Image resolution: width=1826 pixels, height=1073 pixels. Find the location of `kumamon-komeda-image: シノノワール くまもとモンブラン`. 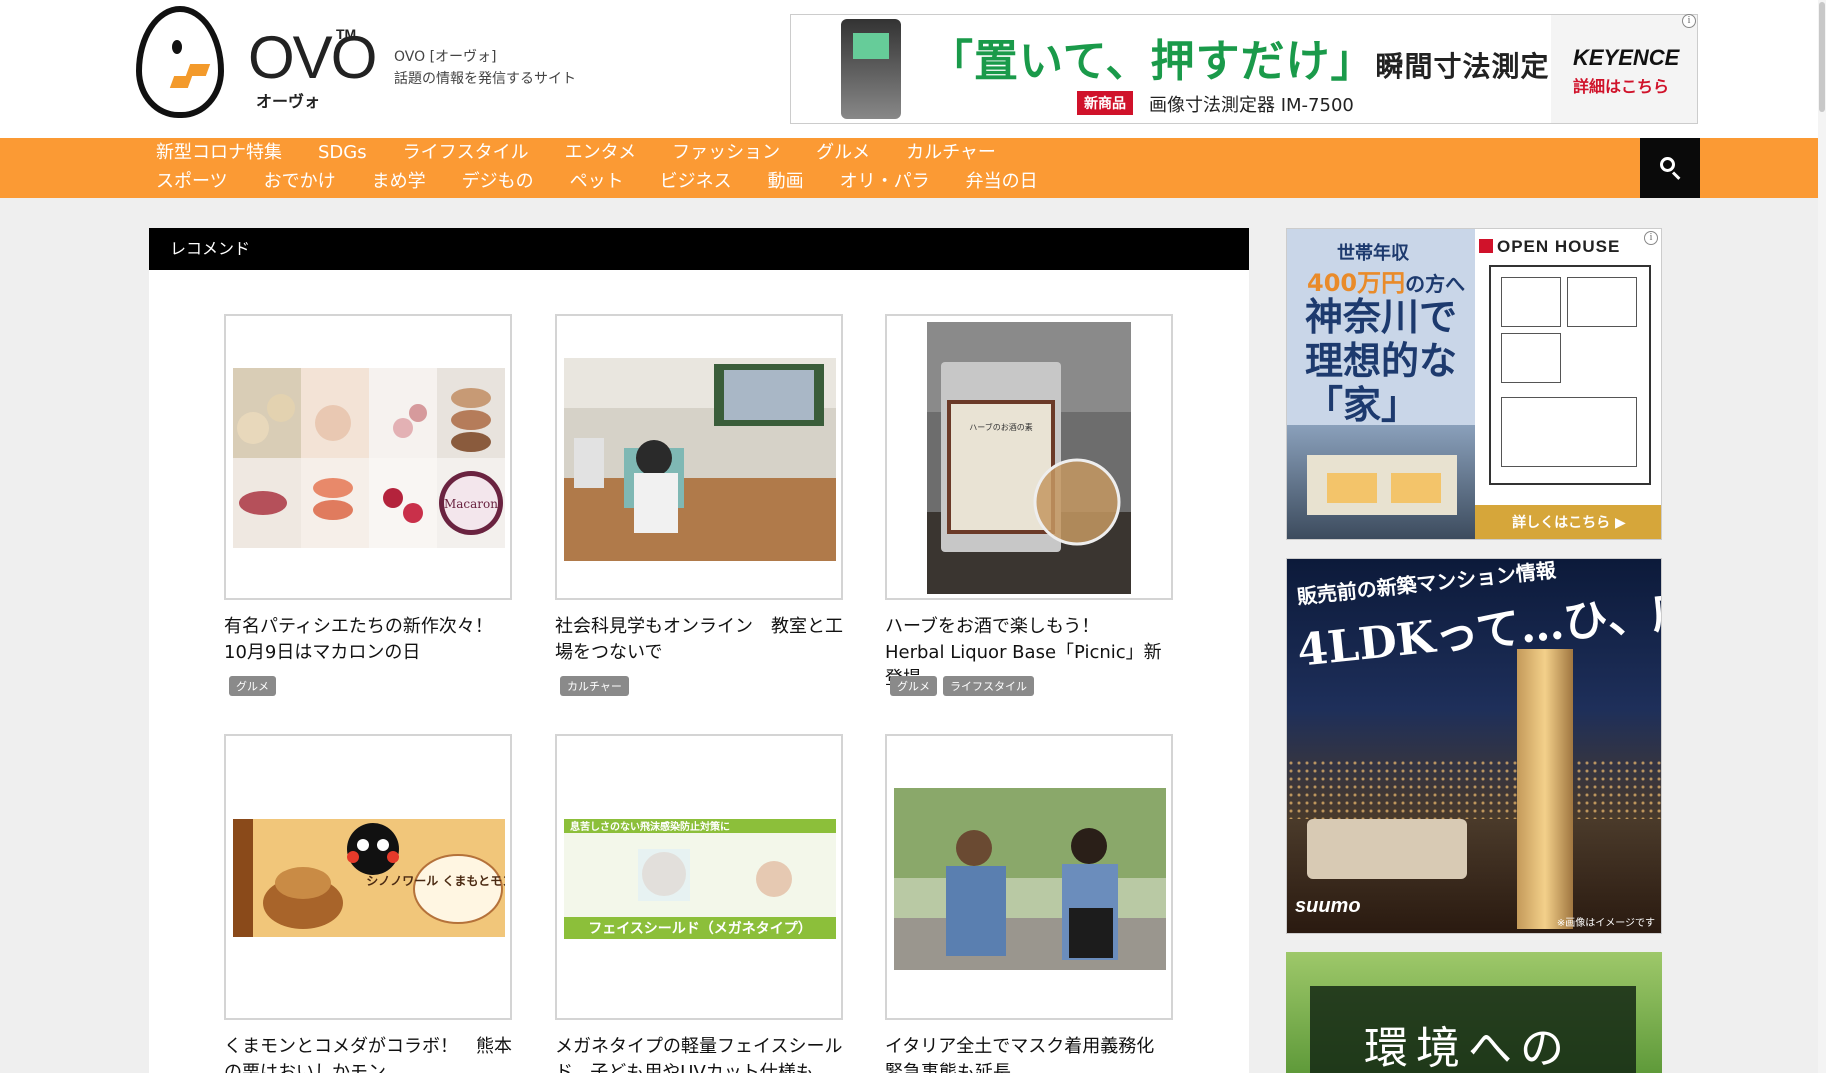

kumamon-komeda-image: シノノワール くまもとモンブラン is located at coordinates (369, 878).